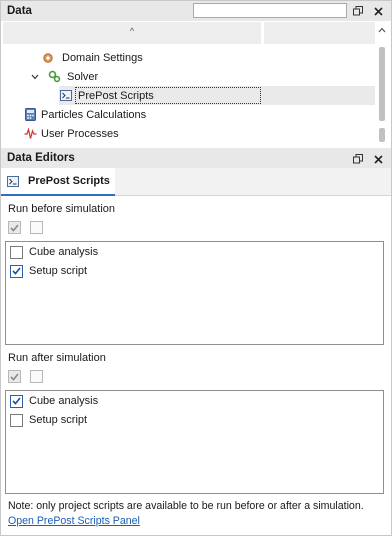 Image resolution: width=392 pixels, height=536 pixels. Describe the element at coordinates (48, 58) in the screenshot. I see `domain-settings-icon` at that location.